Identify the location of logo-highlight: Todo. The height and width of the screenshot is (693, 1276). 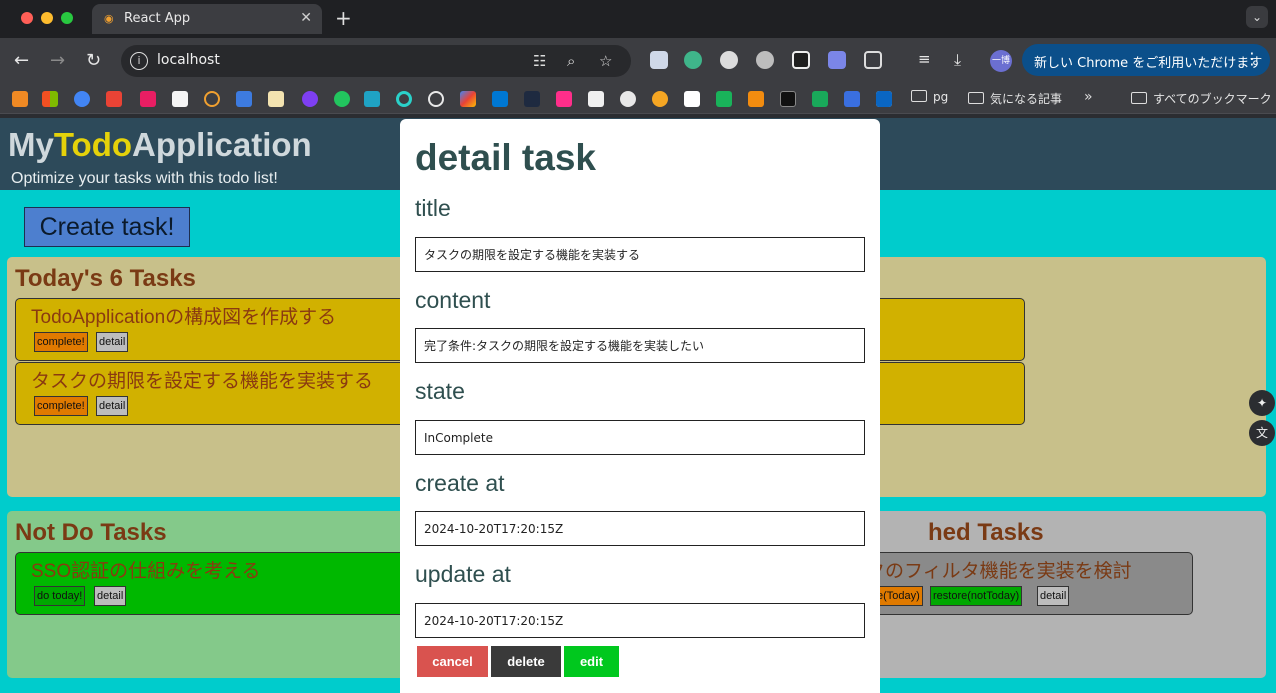
(93, 144).